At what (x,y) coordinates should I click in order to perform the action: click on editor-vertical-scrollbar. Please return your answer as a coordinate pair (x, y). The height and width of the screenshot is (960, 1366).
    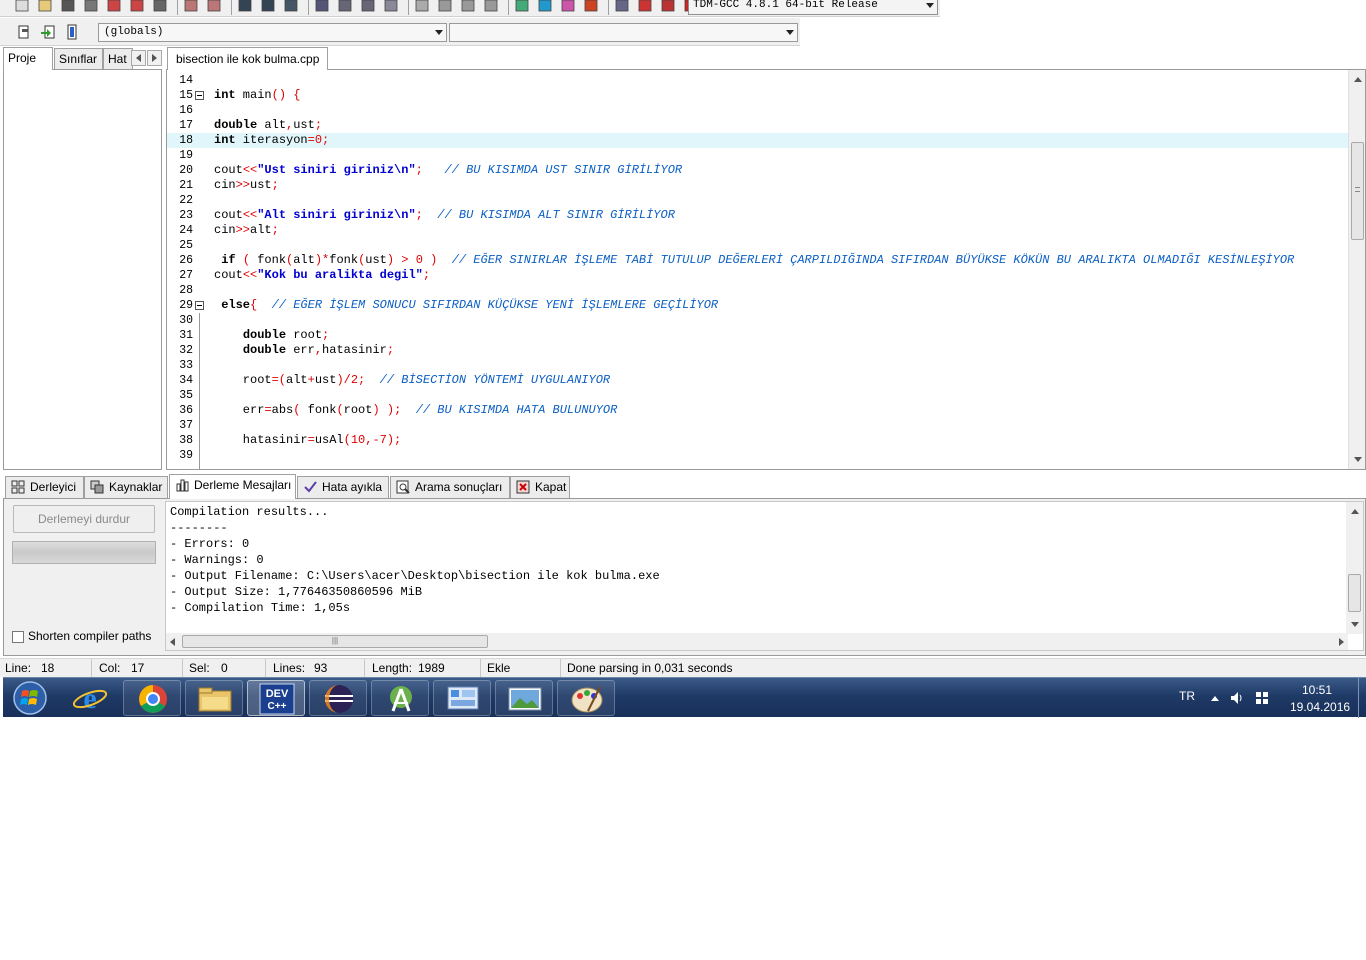
    Looking at the image, I should click on (1356, 269).